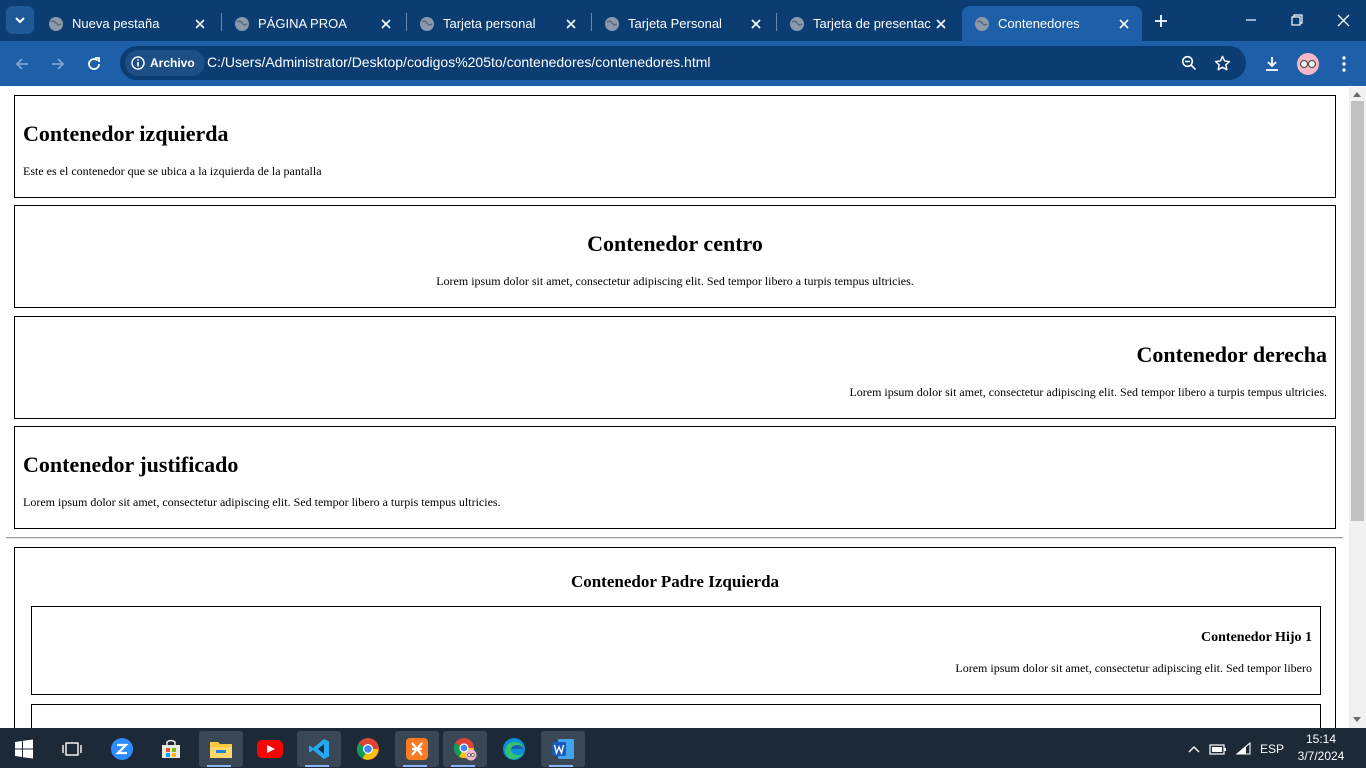  I want to click on taskbar-chrome, so click(368, 749).